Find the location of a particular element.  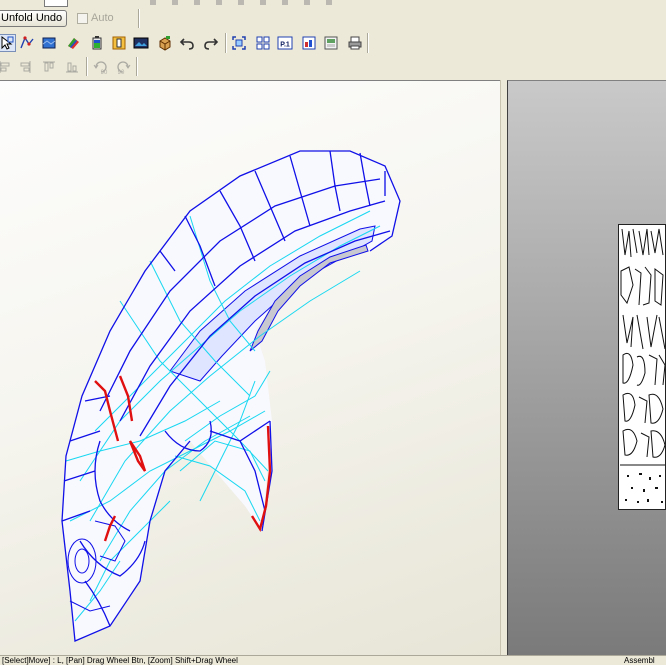

settings-icon is located at coordinates (331, 43).